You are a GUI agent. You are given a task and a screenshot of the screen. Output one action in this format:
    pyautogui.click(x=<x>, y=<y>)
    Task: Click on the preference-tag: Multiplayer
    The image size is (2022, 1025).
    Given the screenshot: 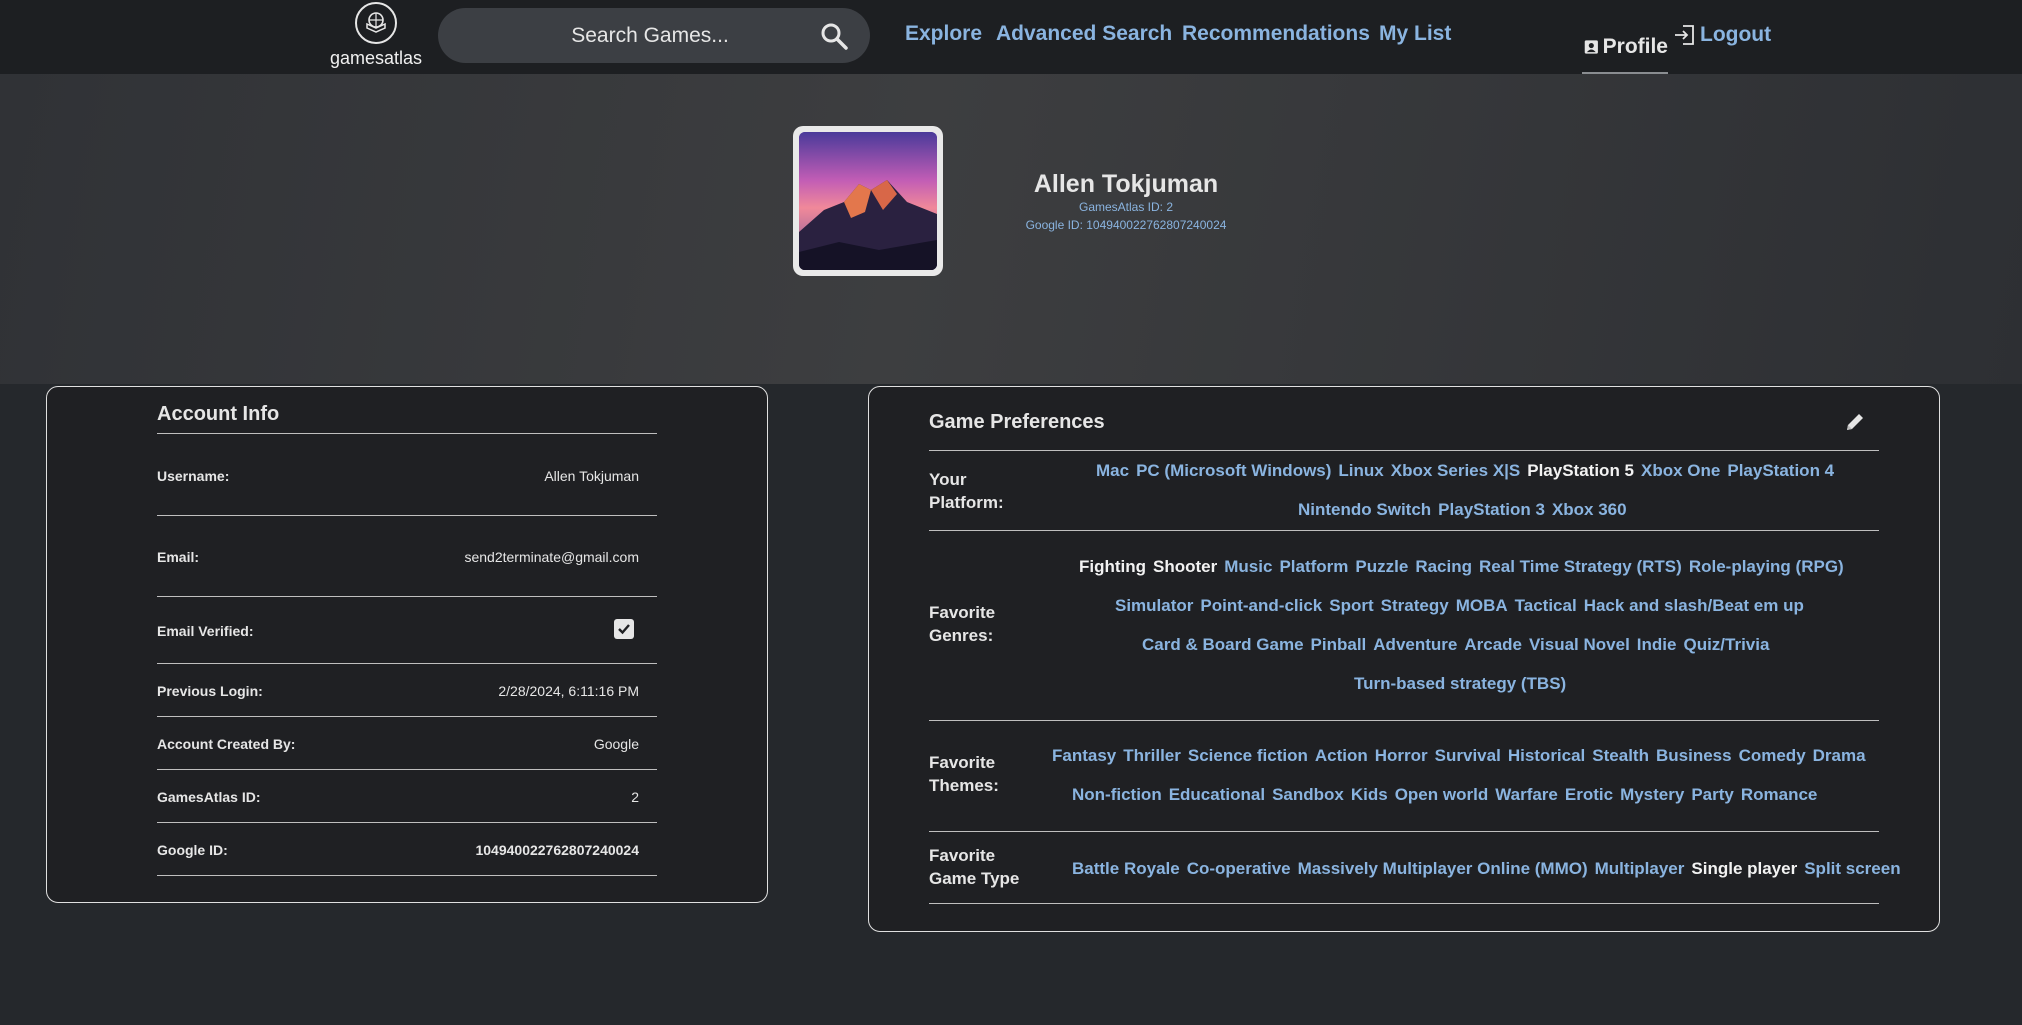 What is the action you would take?
    pyautogui.click(x=1640, y=868)
    